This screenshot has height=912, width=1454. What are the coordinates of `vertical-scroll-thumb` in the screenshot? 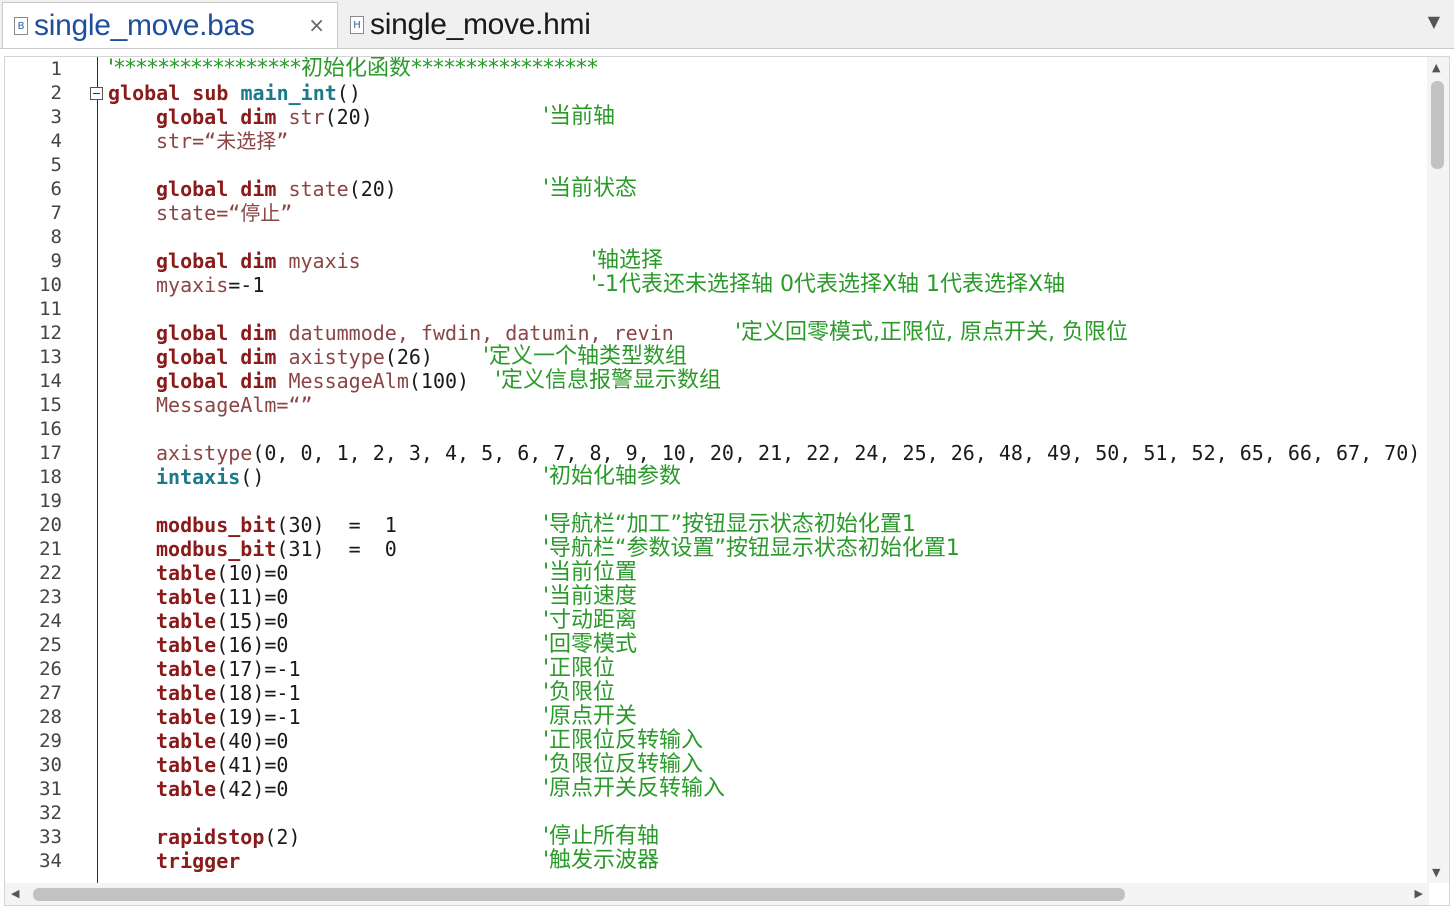 It's located at (1437, 125).